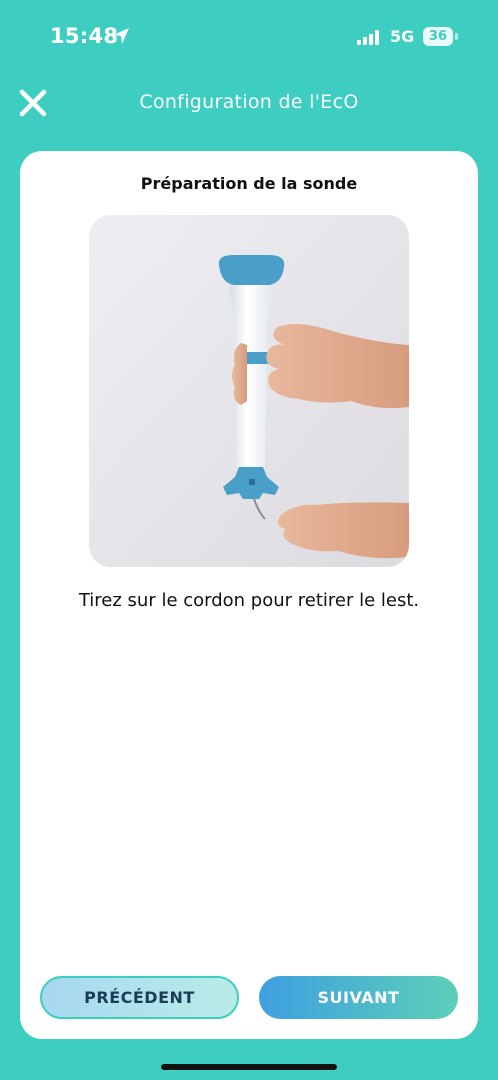 This screenshot has height=1080, width=498. I want to click on previous-button: PRÉCÉDENT, so click(139, 997).